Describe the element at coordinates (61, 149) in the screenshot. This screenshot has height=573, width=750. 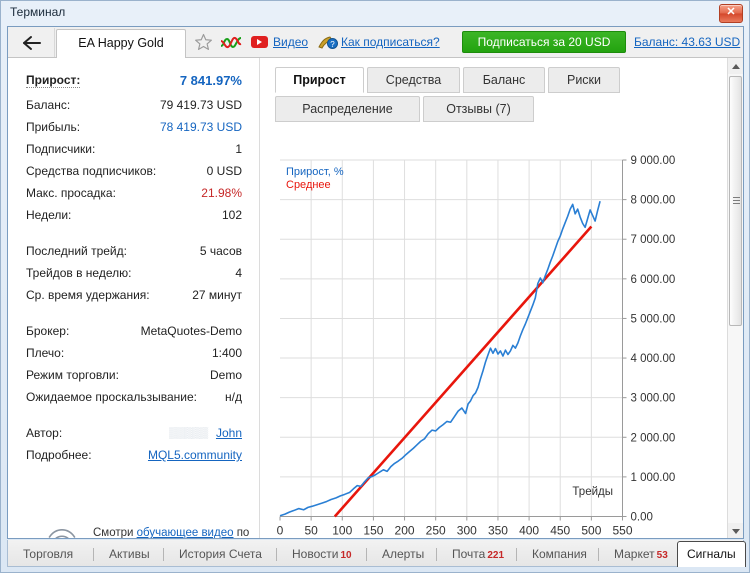
I see `info-label: Подписчики:` at that location.